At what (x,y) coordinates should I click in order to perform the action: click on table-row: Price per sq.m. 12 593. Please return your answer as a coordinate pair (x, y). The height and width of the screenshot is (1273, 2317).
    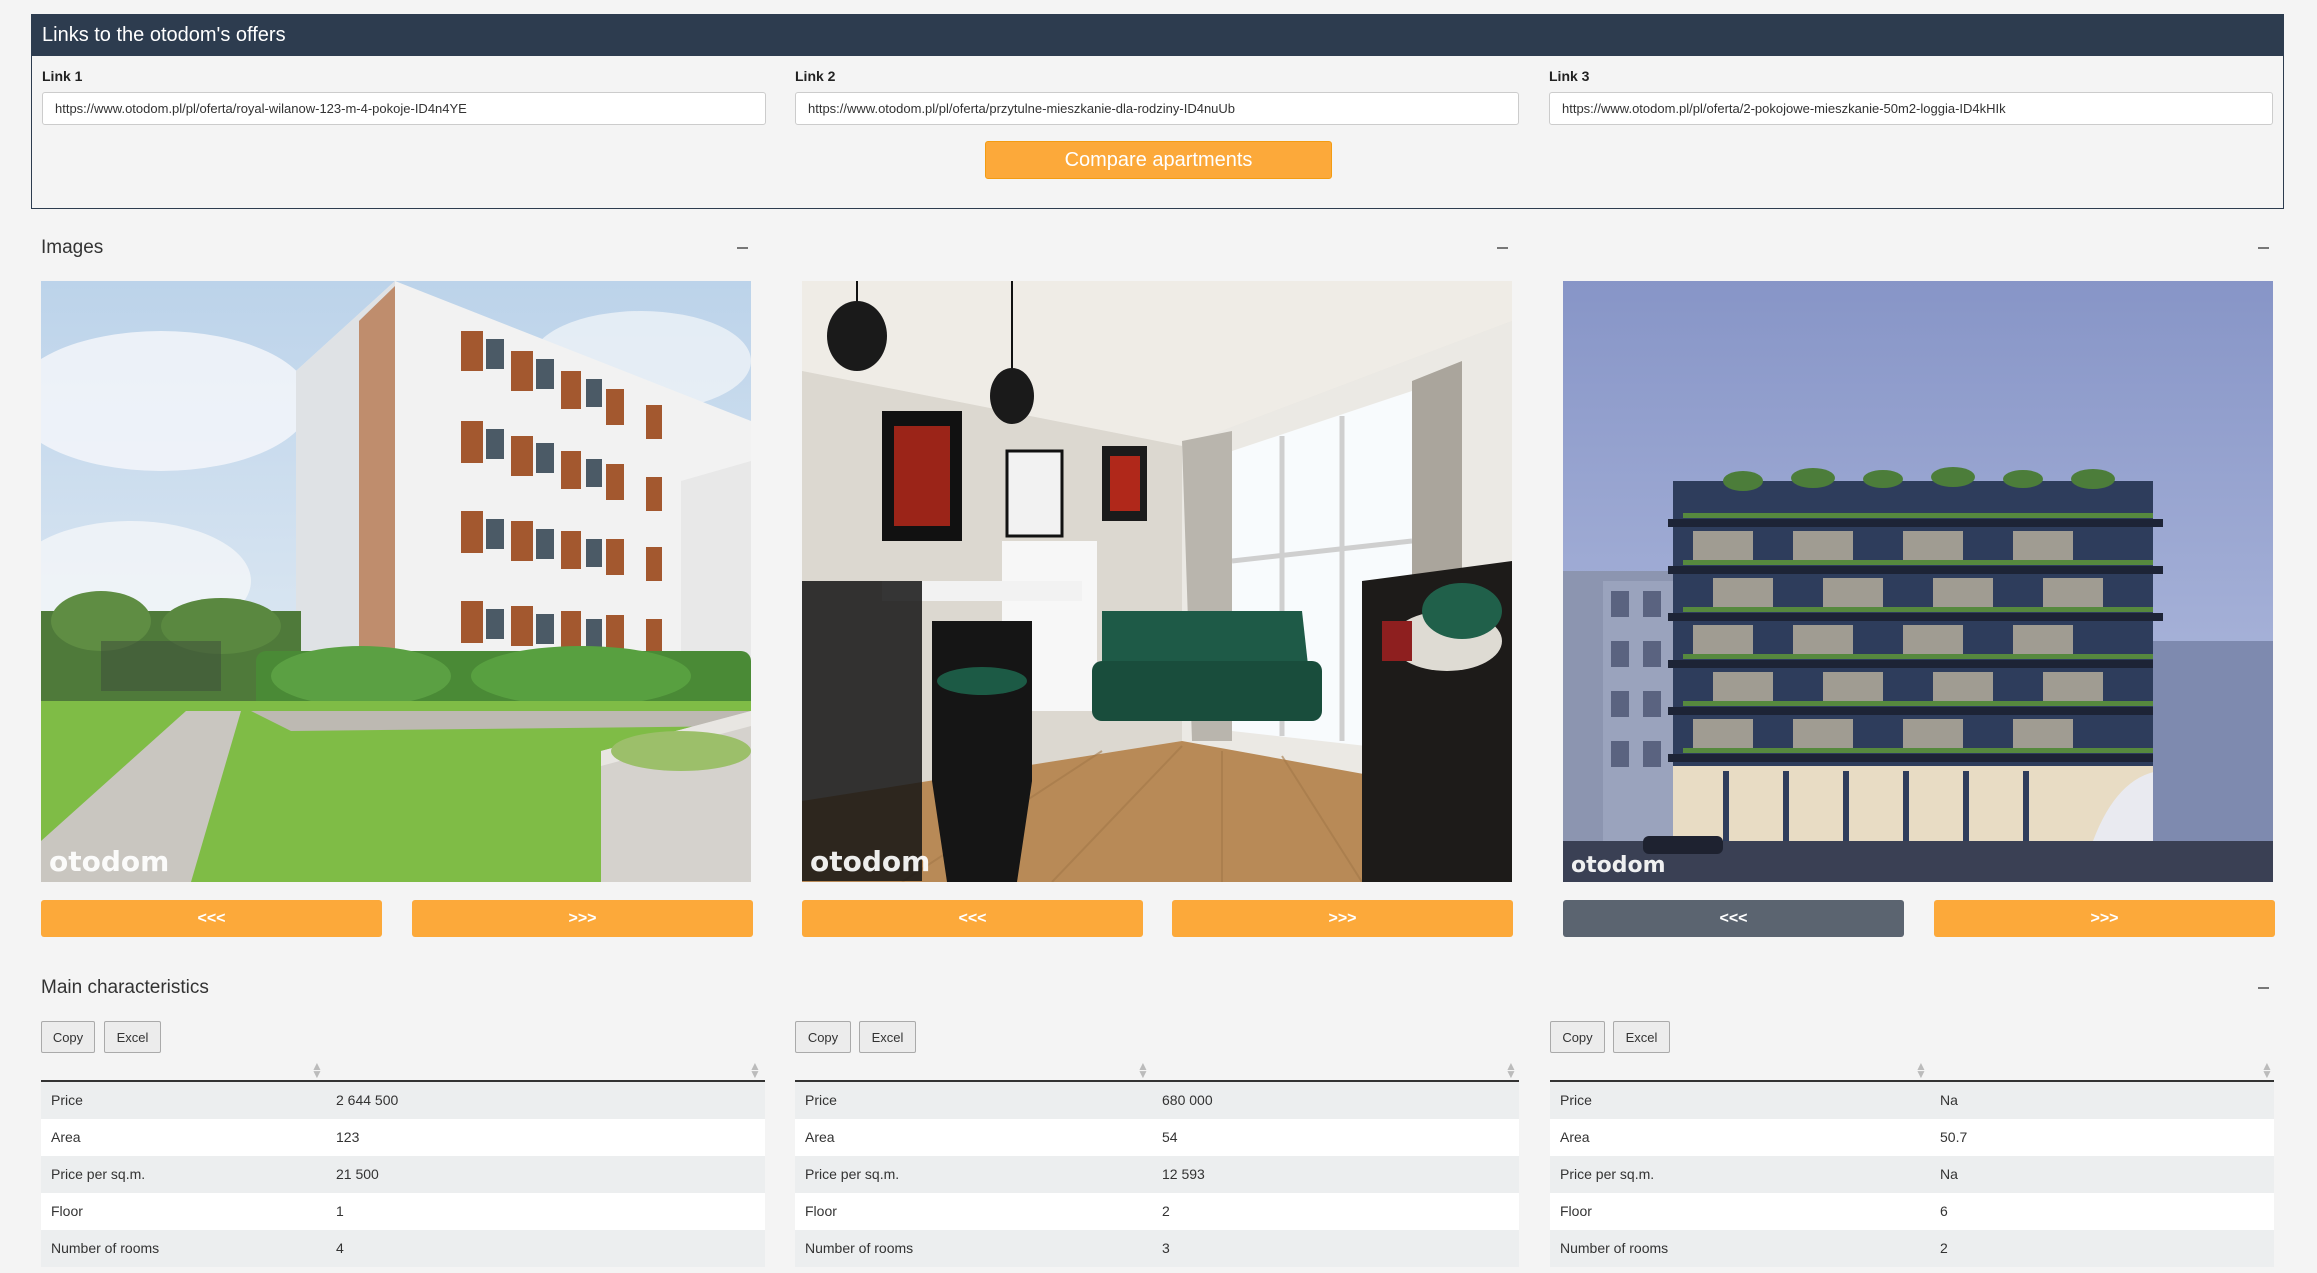
    Looking at the image, I should click on (1157, 1174).